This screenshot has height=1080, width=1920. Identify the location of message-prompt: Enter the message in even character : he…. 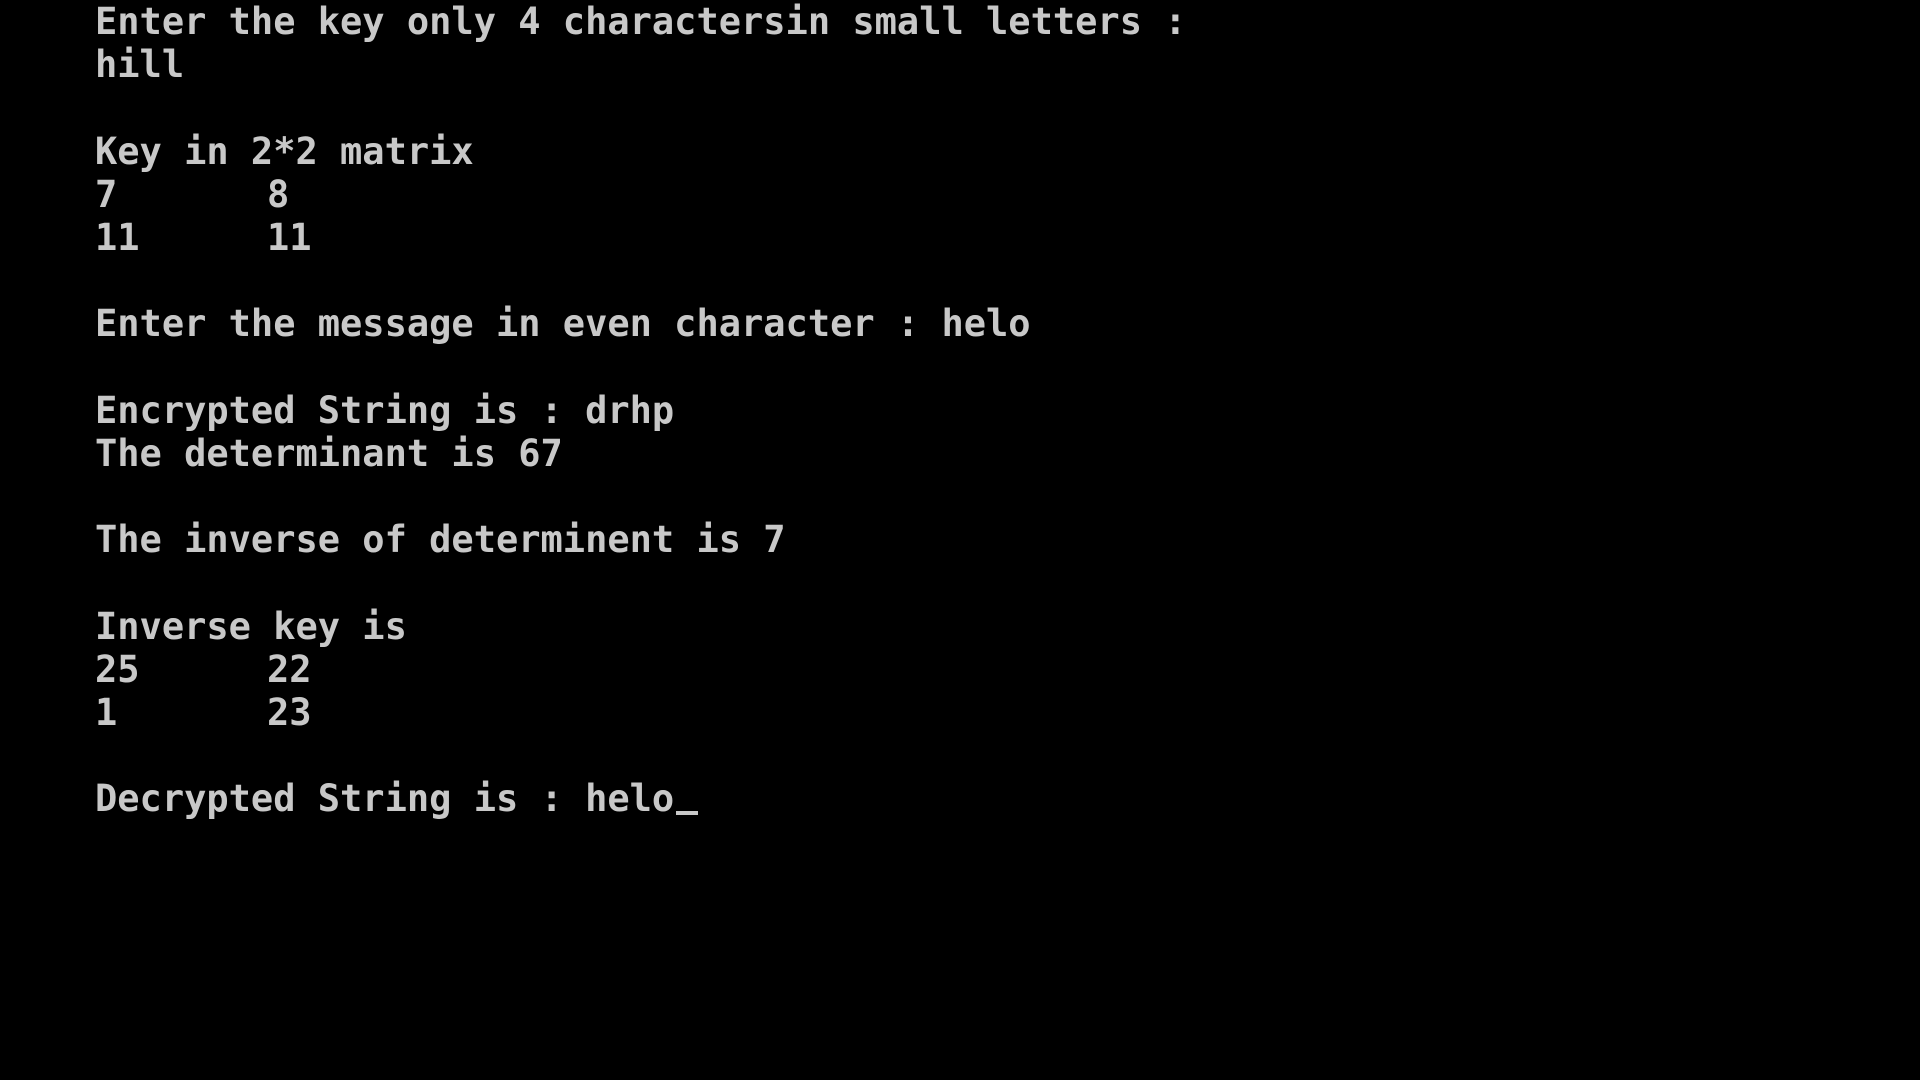
(563, 324).